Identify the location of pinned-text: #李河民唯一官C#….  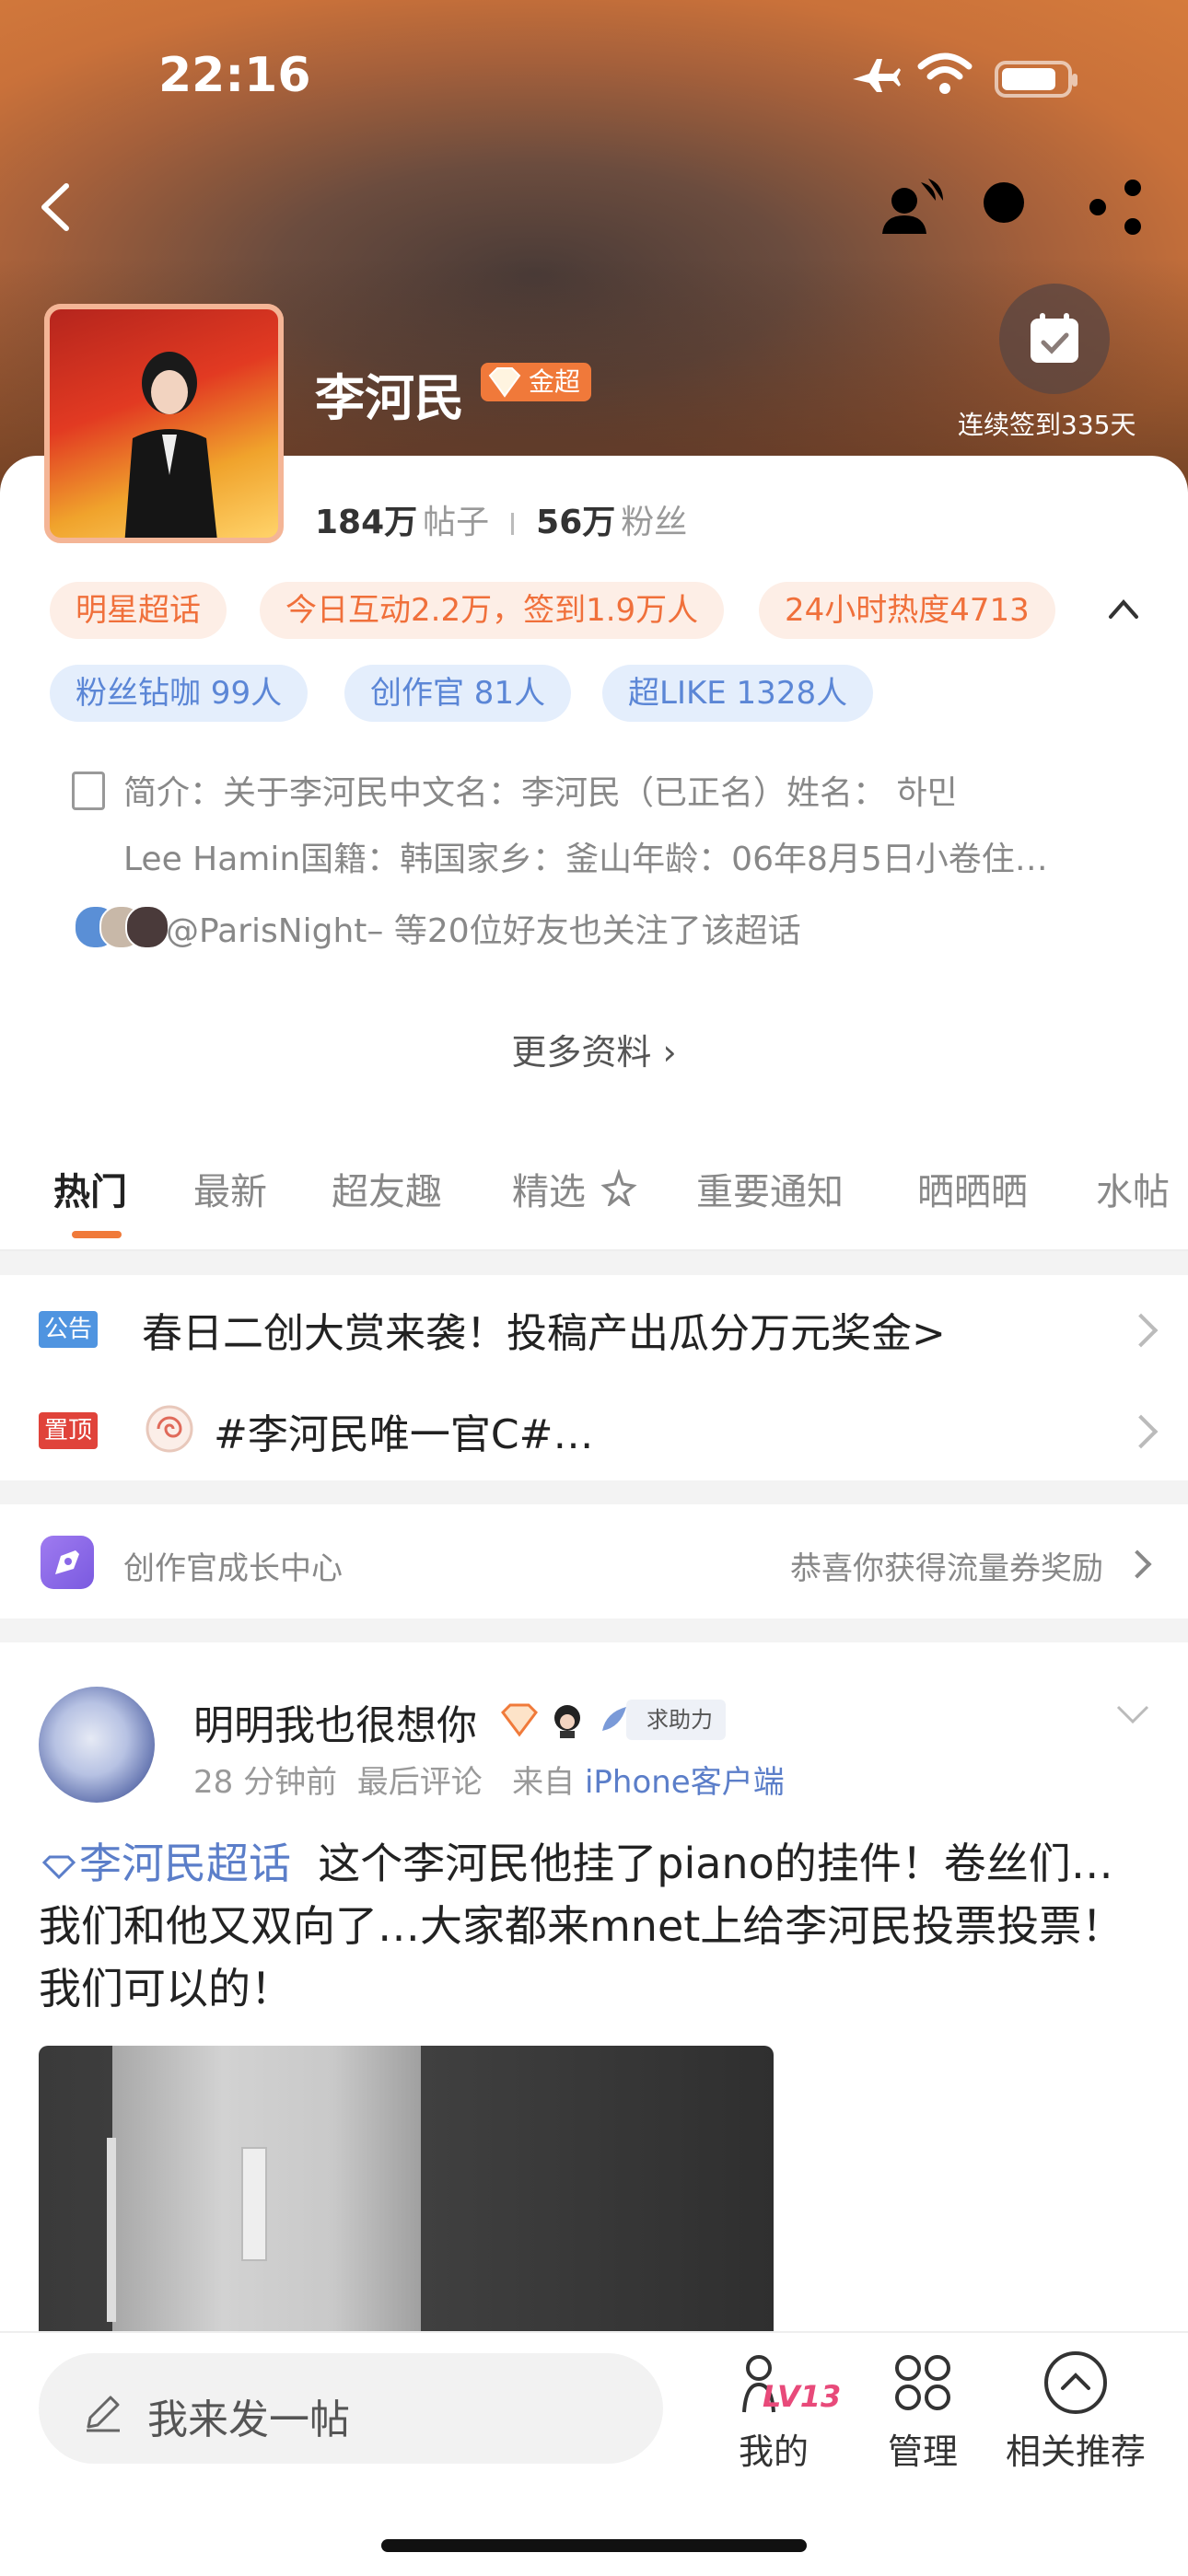
(403, 1430).